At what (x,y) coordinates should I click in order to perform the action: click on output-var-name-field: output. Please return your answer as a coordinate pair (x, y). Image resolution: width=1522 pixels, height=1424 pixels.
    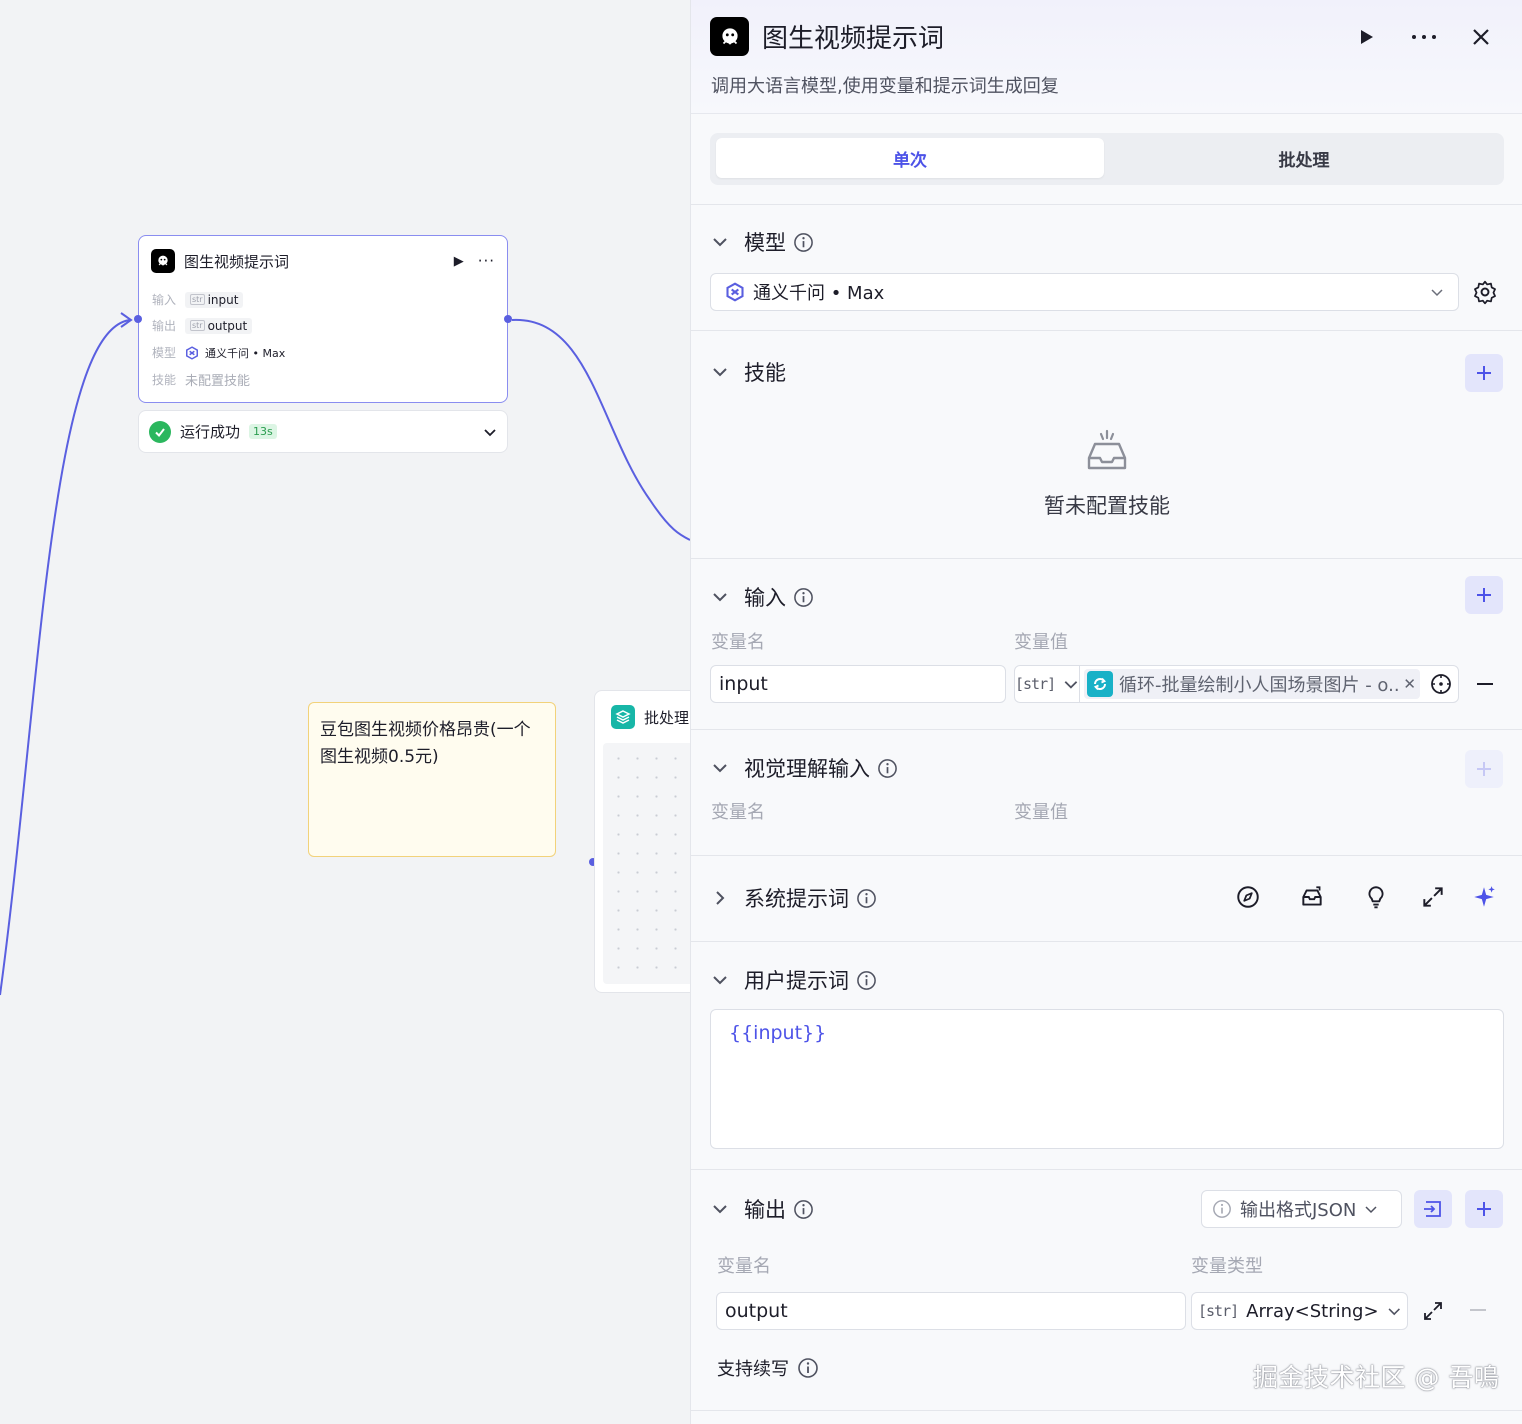
    Looking at the image, I should click on (951, 1311).